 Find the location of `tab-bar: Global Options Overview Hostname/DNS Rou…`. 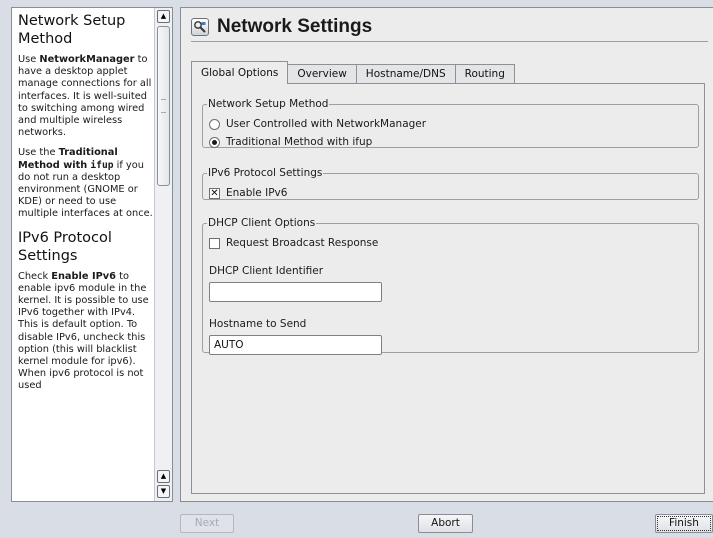

tab-bar: Global Options Overview Hostname/DNS Rou… is located at coordinates (353, 72).